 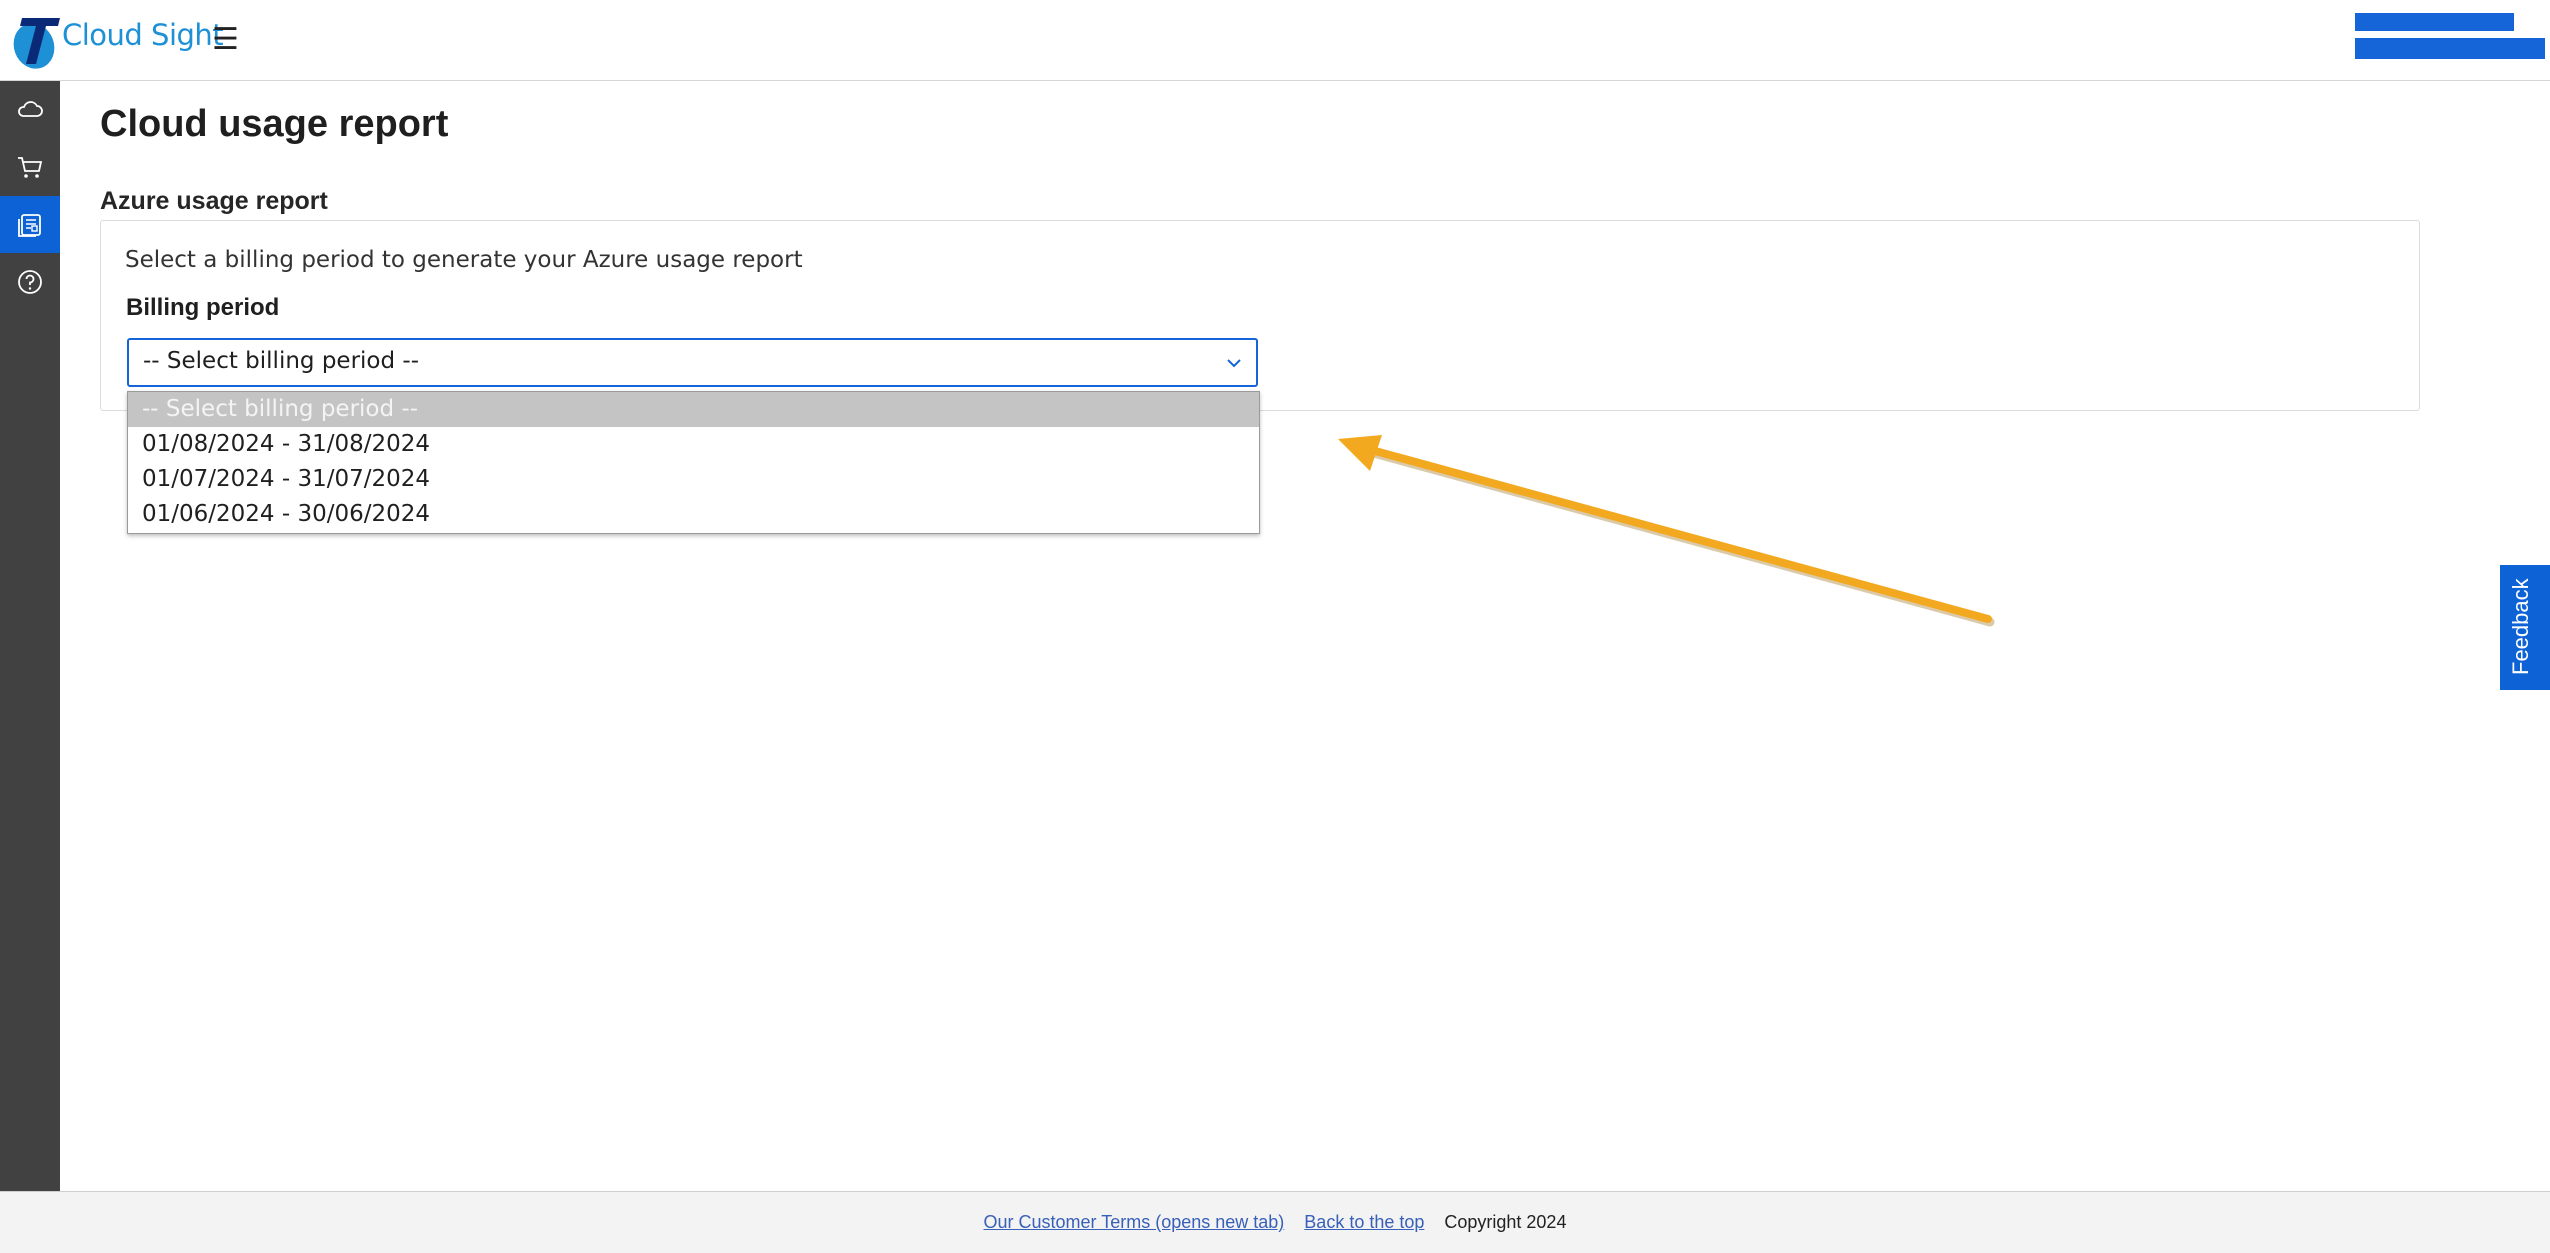 I want to click on account-info-bar, so click(x=2450, y=48).